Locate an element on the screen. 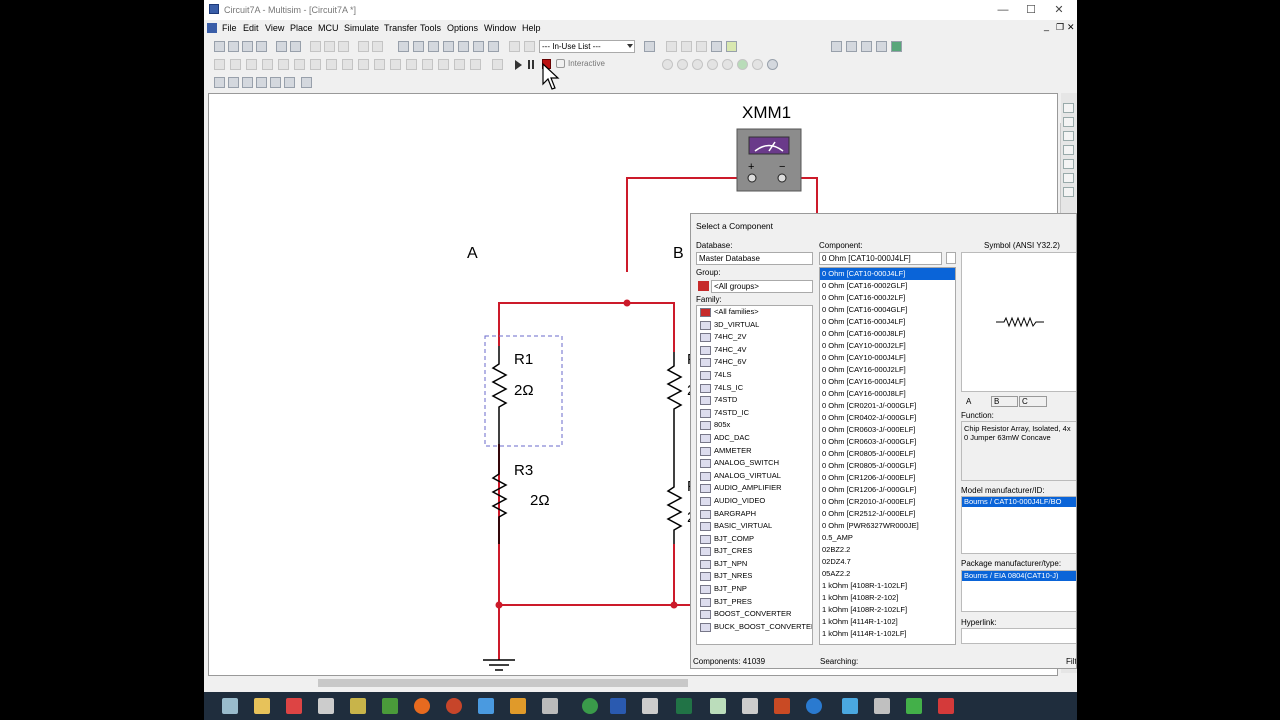  component-item: 0 Ohm [CR2010-J/-000ELF] is located at coordinates (887, 502).